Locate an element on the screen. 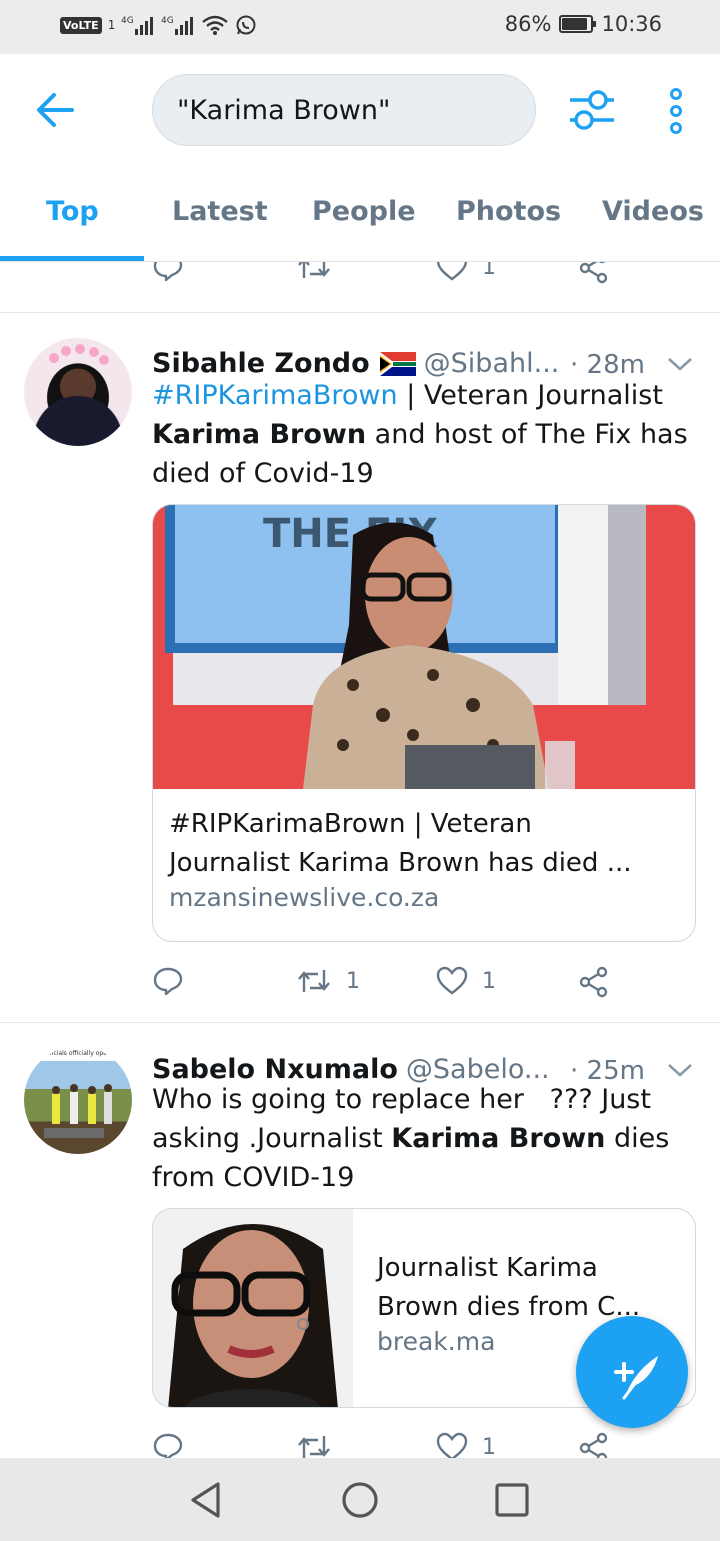  more-options-icon is located at coordinates (676, 111).